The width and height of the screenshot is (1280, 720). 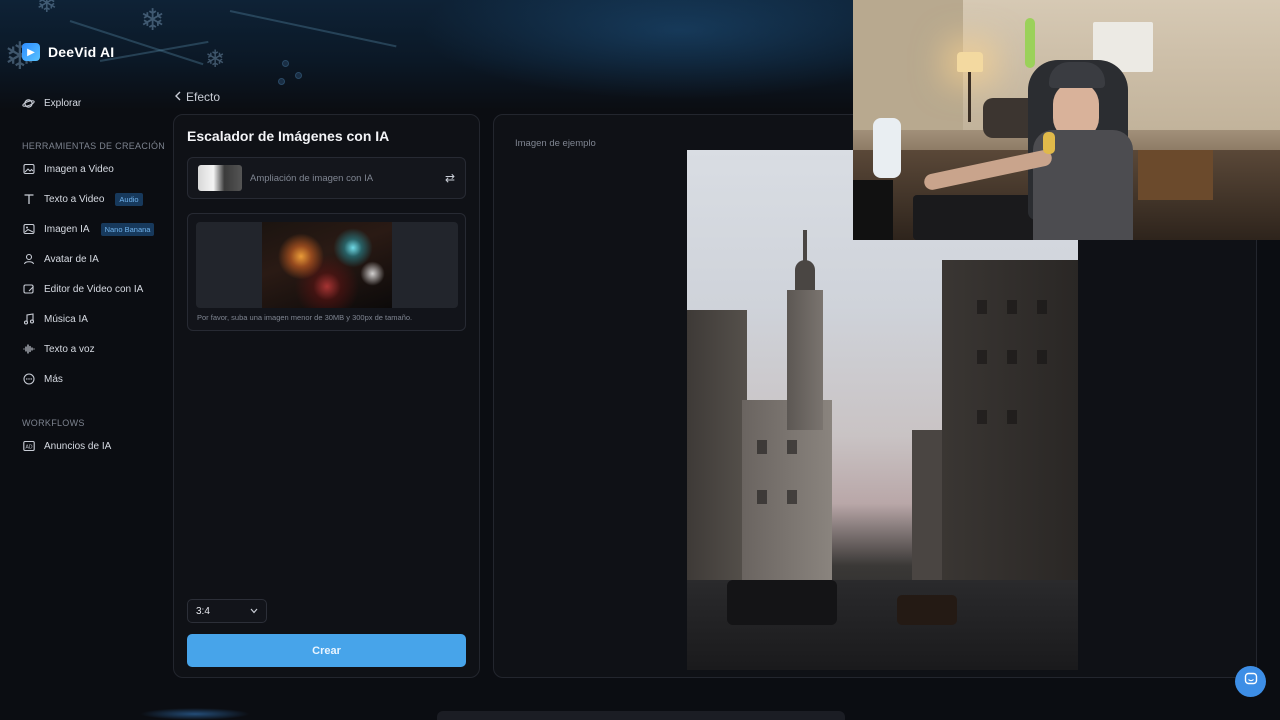 I want to click on section-workflows: WORKFLOWS, so click(x=53, y=423).